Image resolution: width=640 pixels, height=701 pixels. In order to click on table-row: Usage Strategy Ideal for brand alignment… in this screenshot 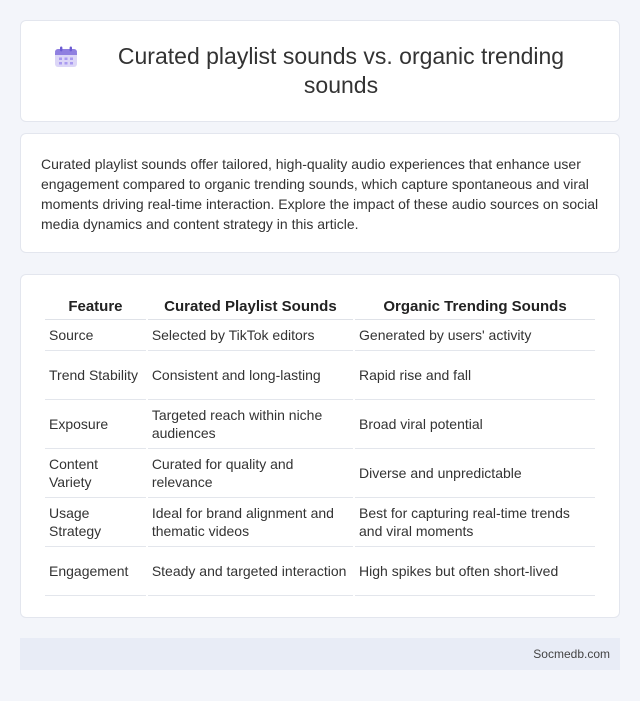, I will do `click(320, 522)`.